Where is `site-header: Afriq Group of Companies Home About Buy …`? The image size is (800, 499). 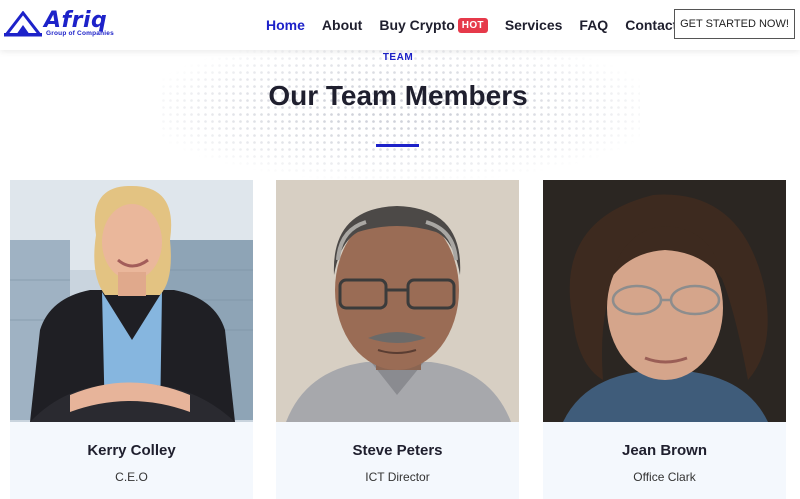 site-header: Afriq Group of Companies Home About Buy … is located at coordinates (400, 25).